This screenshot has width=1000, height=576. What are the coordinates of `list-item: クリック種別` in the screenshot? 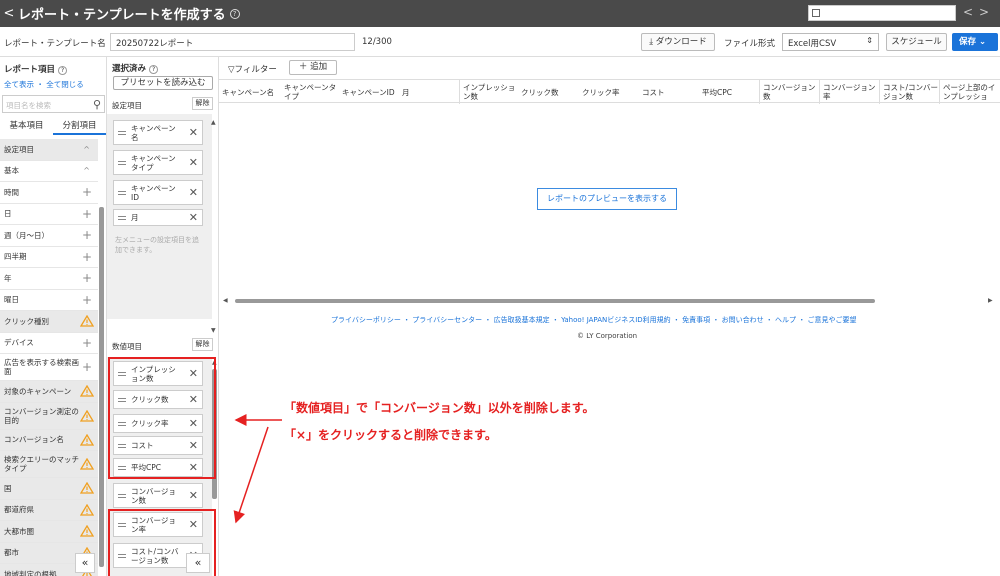 It's located at (49, 322).